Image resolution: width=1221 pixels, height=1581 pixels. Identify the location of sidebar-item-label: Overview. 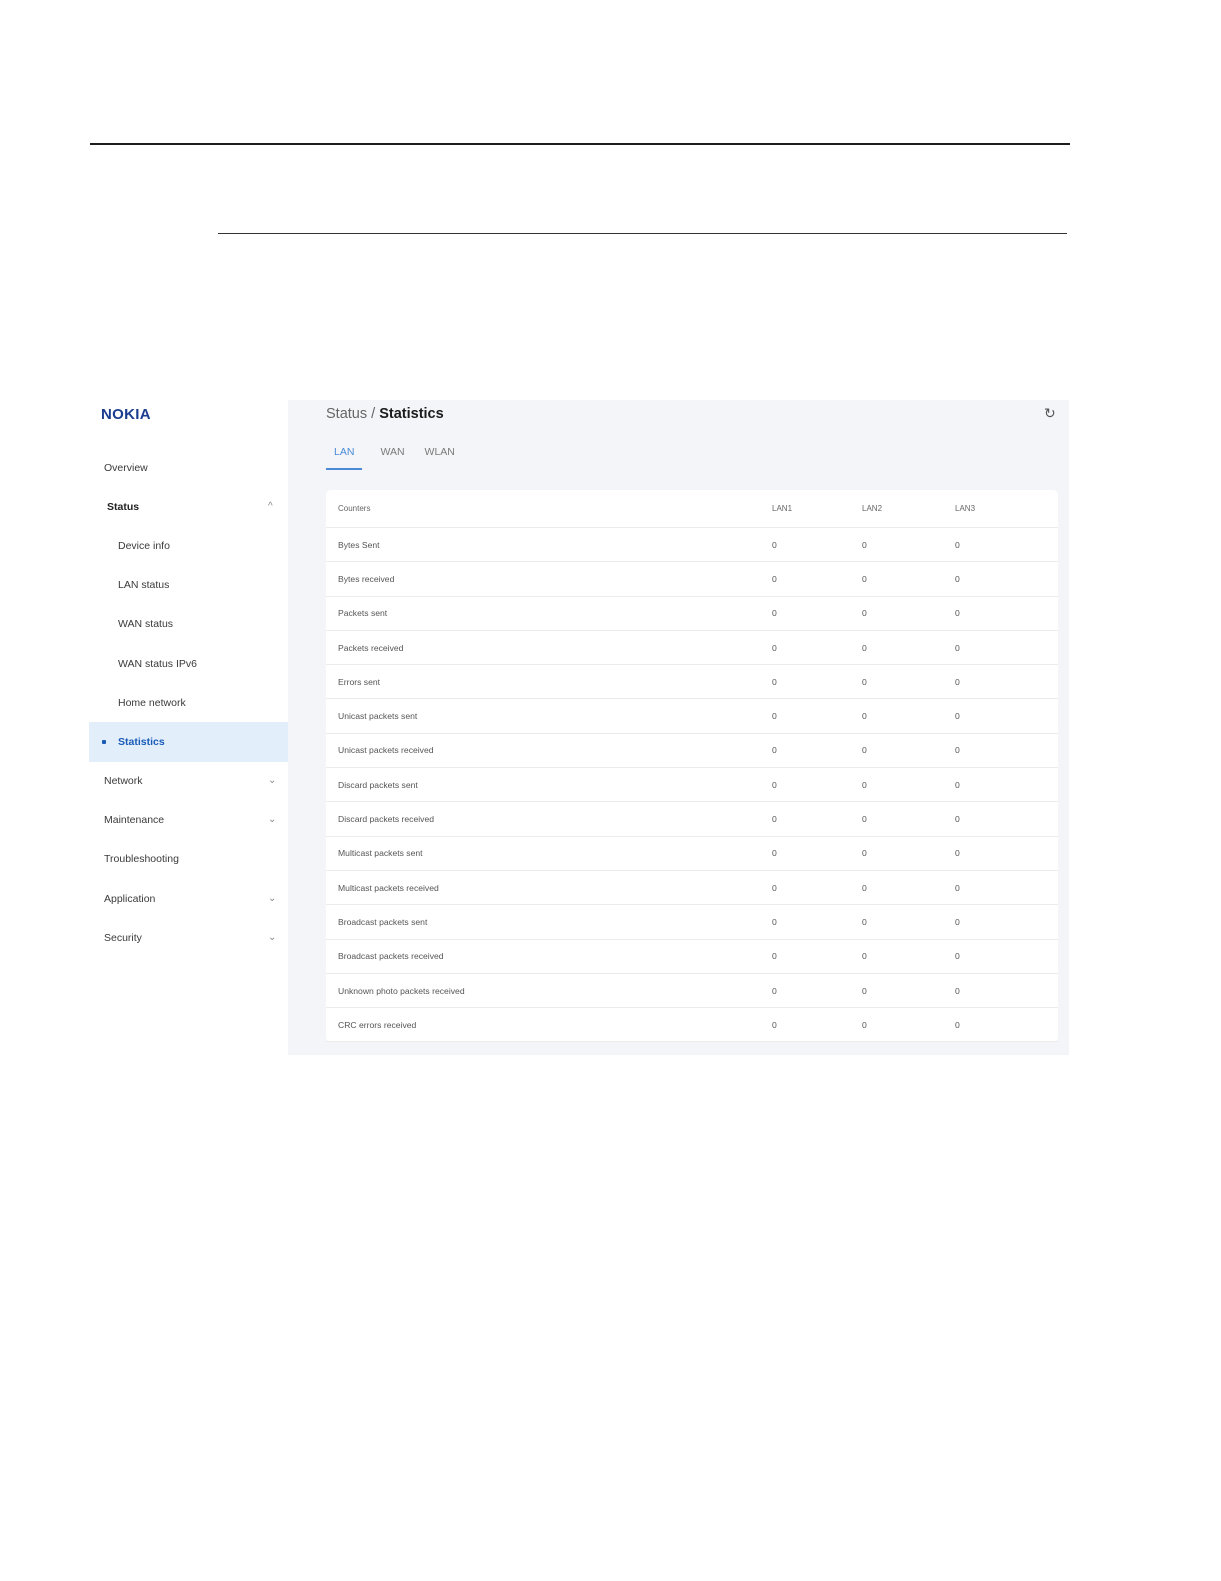
(126, 467).